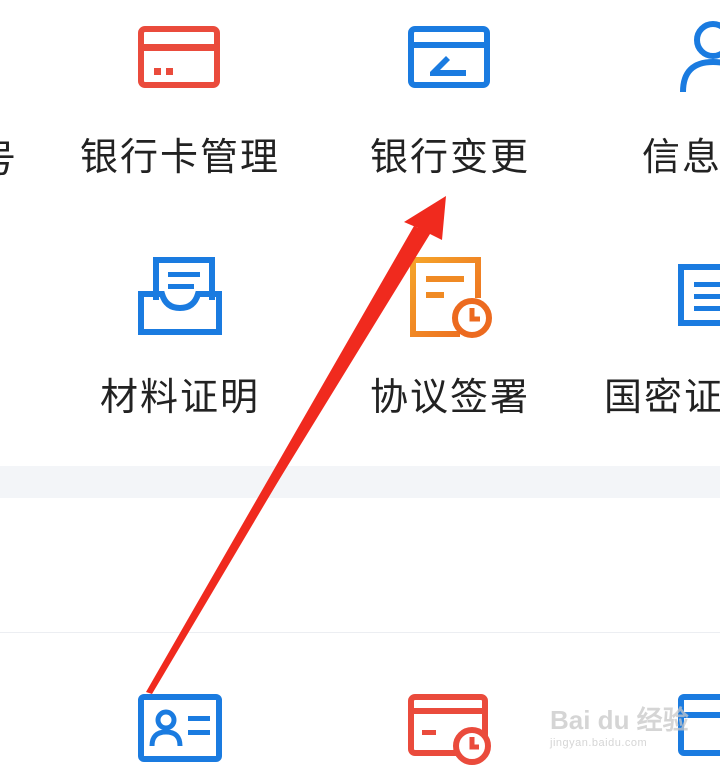 The image size is (720, 765). Describe the element at coordinates (599, 743) in the screenshot. I see `watermark-sub: jingyan.baidu.com` at that location.